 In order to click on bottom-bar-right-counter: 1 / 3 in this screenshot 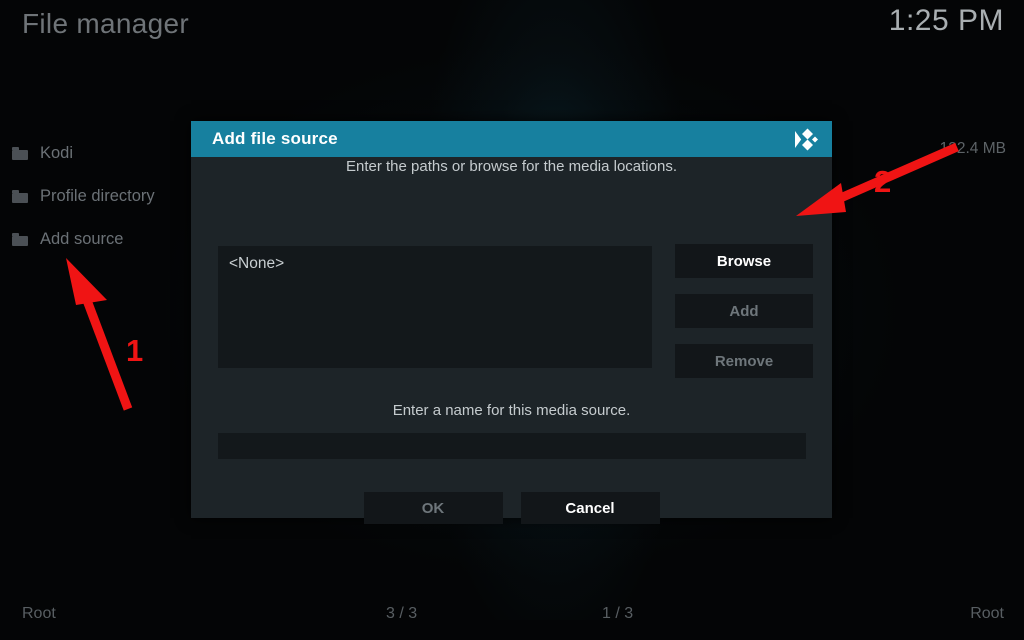, I will do `click(618, 613)`.